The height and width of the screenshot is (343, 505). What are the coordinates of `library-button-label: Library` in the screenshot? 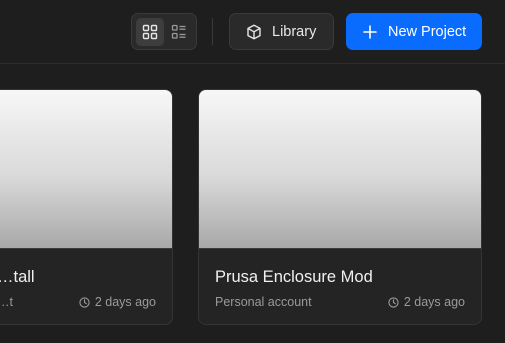 It's located at (294, 31).